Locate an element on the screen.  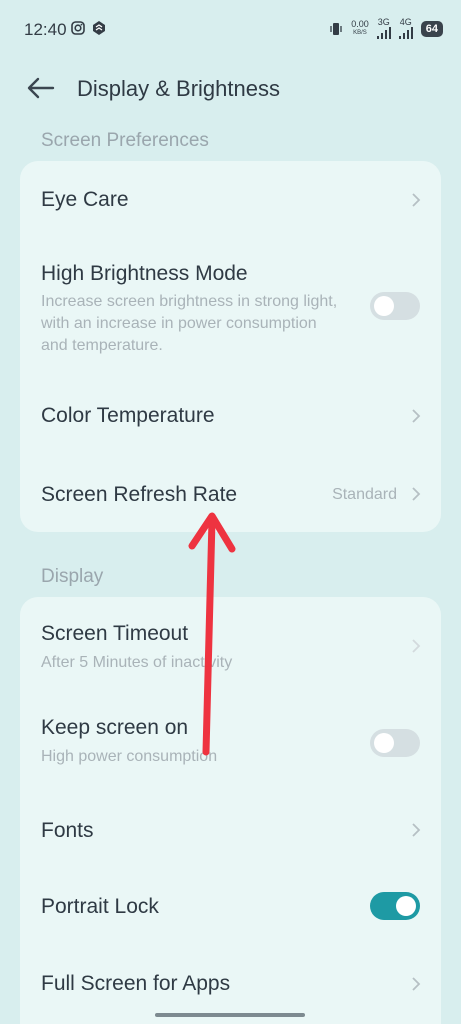
sim1-signal: 3G is located at coordinates (383, 28).